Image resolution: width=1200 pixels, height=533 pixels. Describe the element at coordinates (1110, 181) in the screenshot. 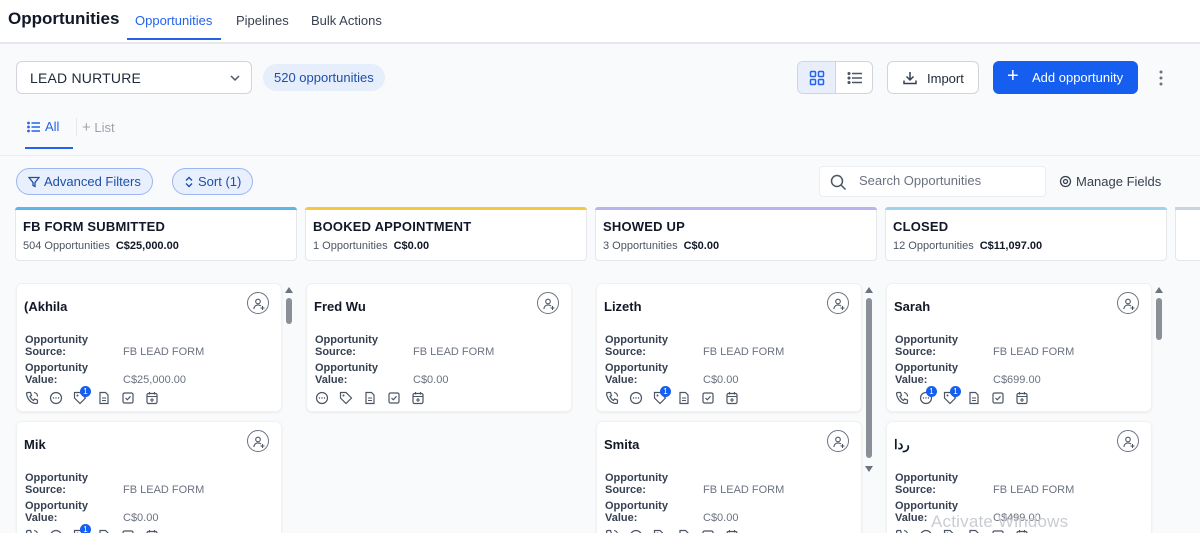

I see `manage-fields-button: Manage Fields` at that location.